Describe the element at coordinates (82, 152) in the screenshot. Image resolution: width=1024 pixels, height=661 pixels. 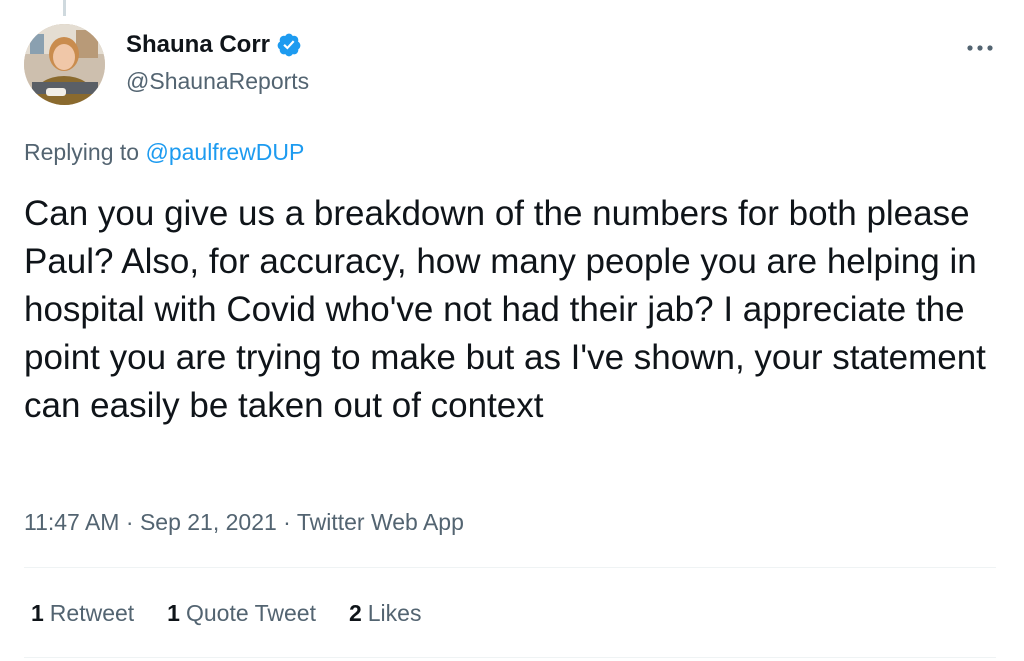
I see `replying-to-label: Replying to` at that location.